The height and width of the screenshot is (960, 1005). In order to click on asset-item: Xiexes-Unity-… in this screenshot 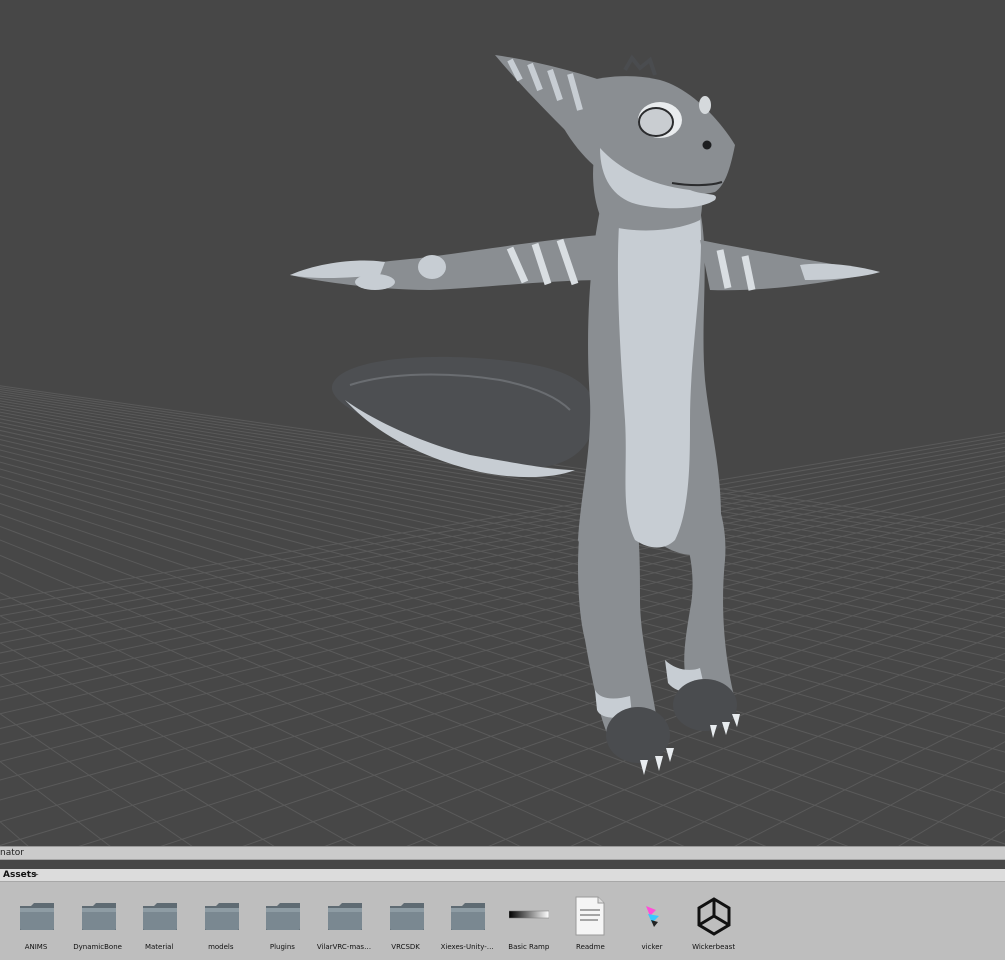, I will do `click(467, 921)`.